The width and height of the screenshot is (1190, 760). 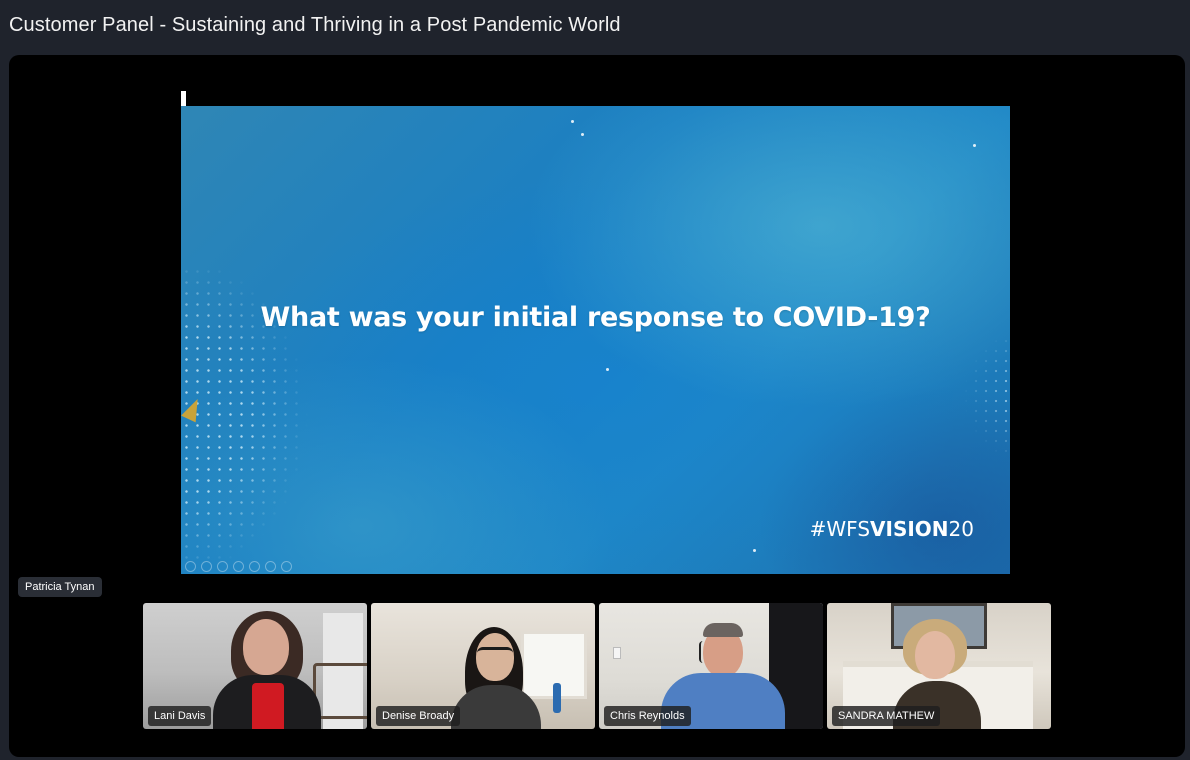 I want to click on participant-name: Denise Broady, so click(x=418, y=716).